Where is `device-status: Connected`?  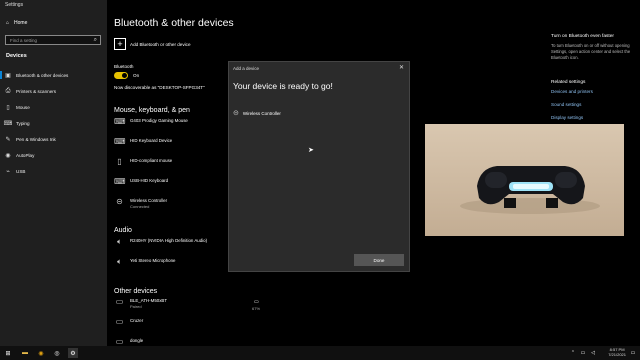 device-status: Connected is located at coordinates (140, 206).